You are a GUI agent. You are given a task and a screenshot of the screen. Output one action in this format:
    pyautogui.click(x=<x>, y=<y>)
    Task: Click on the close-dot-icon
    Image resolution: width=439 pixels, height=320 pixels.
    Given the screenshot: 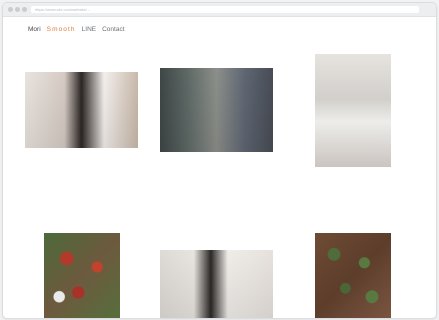 What is the action you would take?
    pyautogui.click(x=10, y=9)
    